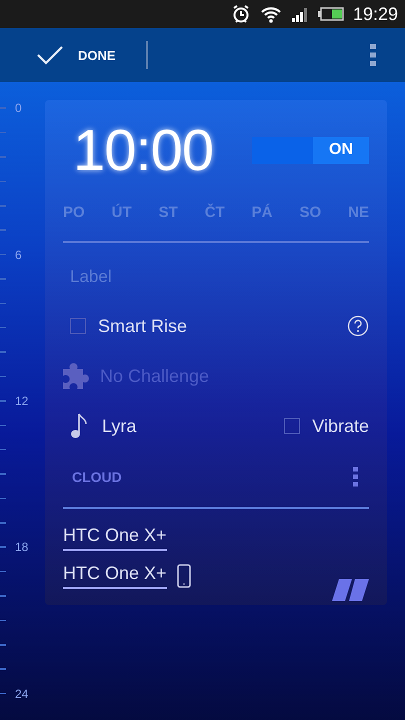 The height and width of the screenshot is (720, 405). I want to click on alarm-time: 10:00, so click(143, 150).